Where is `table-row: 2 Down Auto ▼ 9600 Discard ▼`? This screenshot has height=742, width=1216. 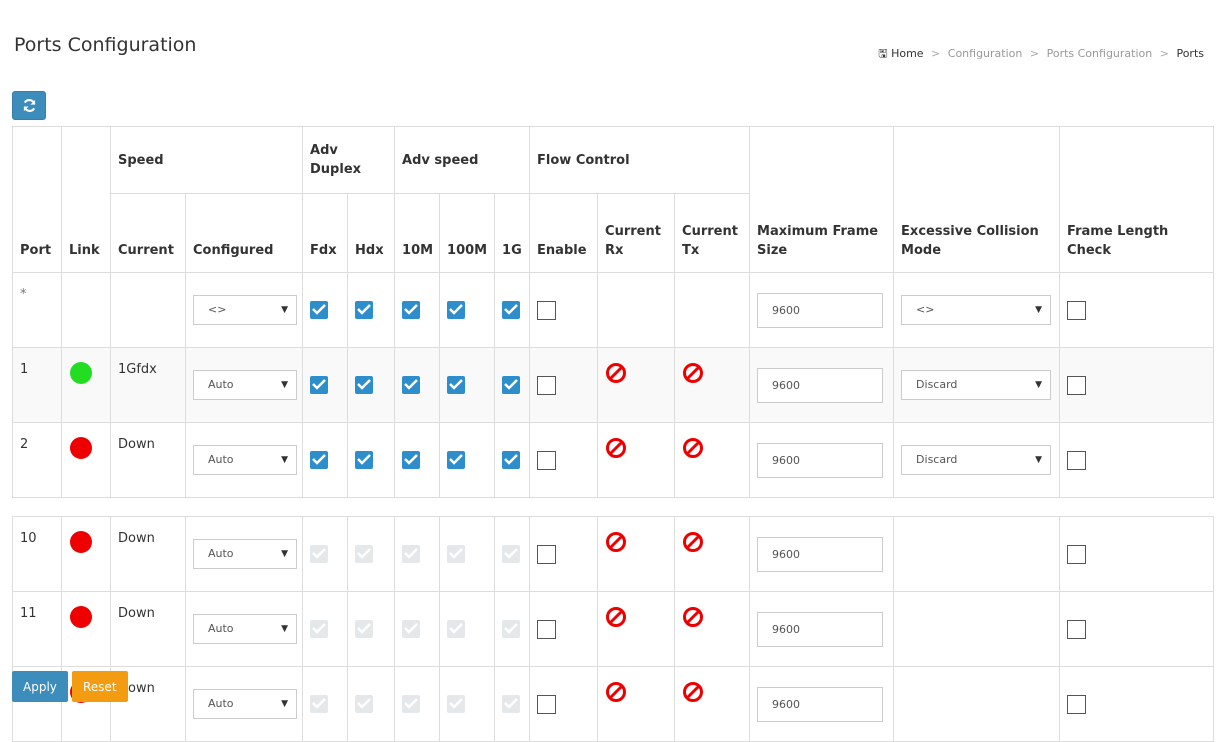 table-row: 2 Down Auto ▼ 9600 Discard ▼ is located at coordinates (613, 460).